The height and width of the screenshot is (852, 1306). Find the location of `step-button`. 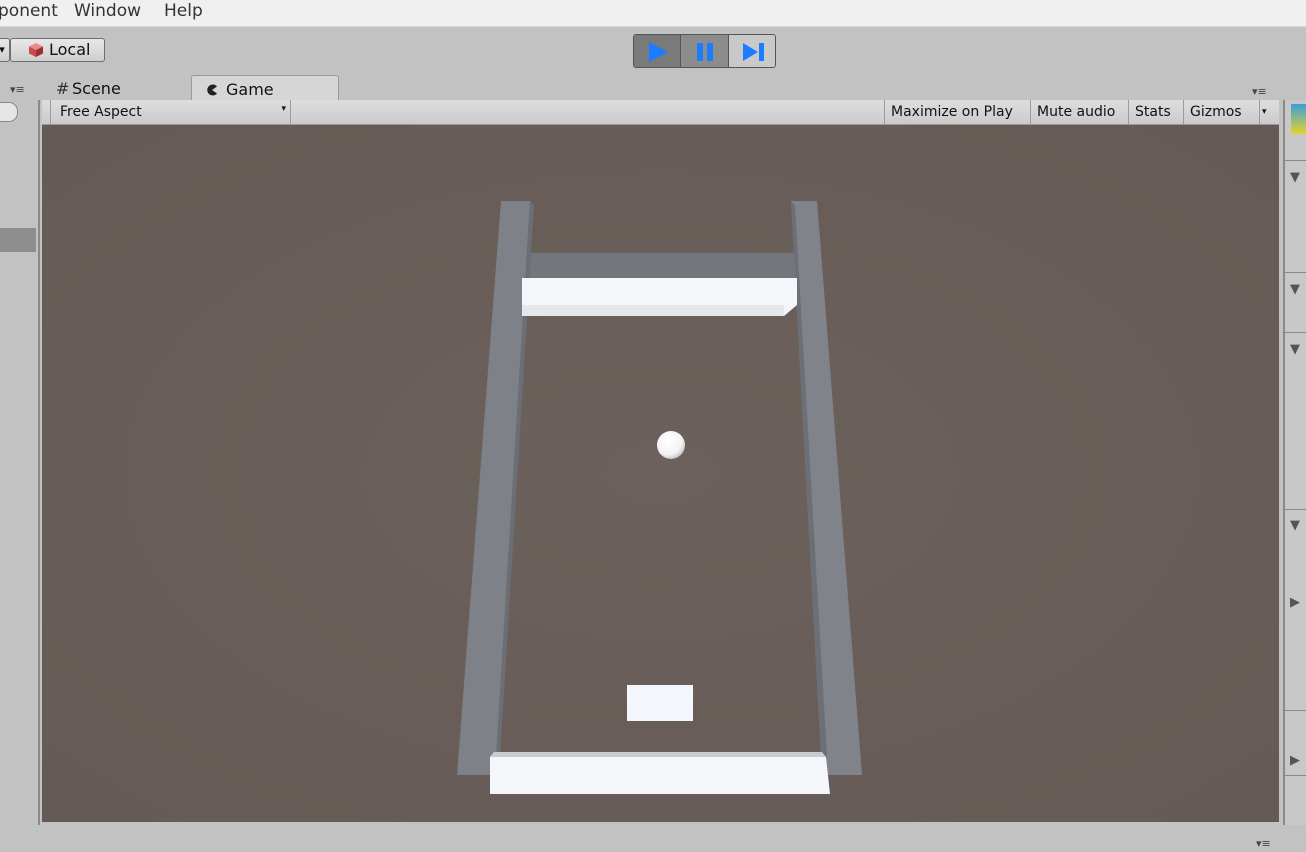

step-button is located at coordinates (751, 51).